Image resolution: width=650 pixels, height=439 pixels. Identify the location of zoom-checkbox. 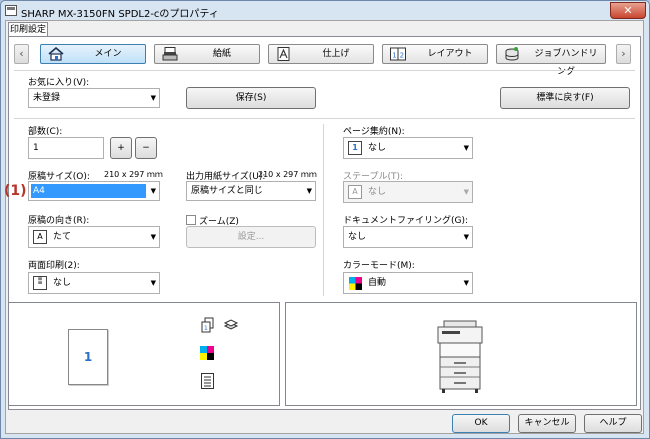
(191, 220).